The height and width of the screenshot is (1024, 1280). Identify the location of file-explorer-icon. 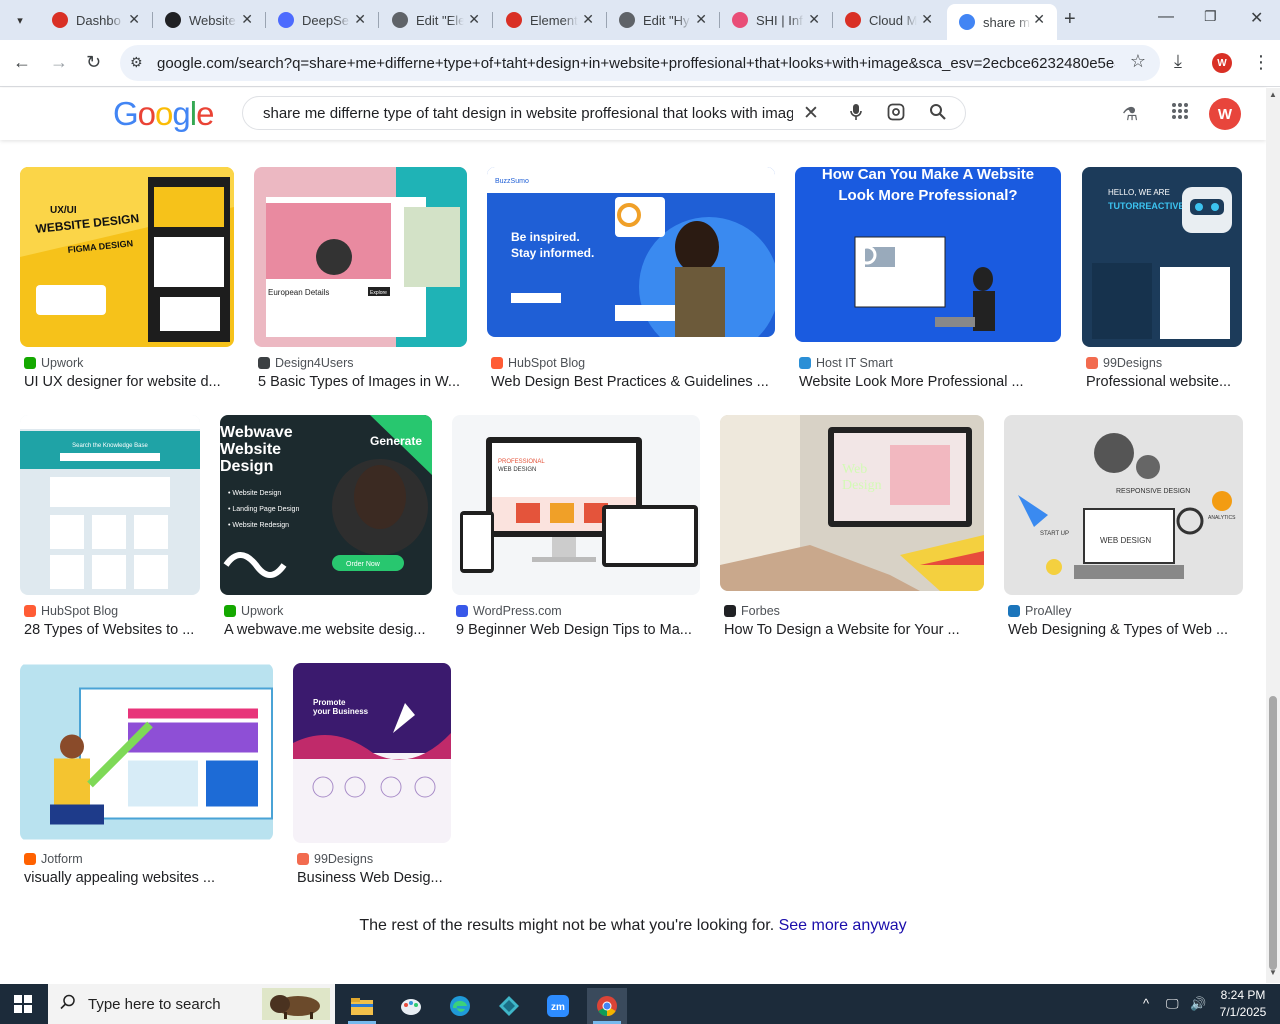
(362, 1006).